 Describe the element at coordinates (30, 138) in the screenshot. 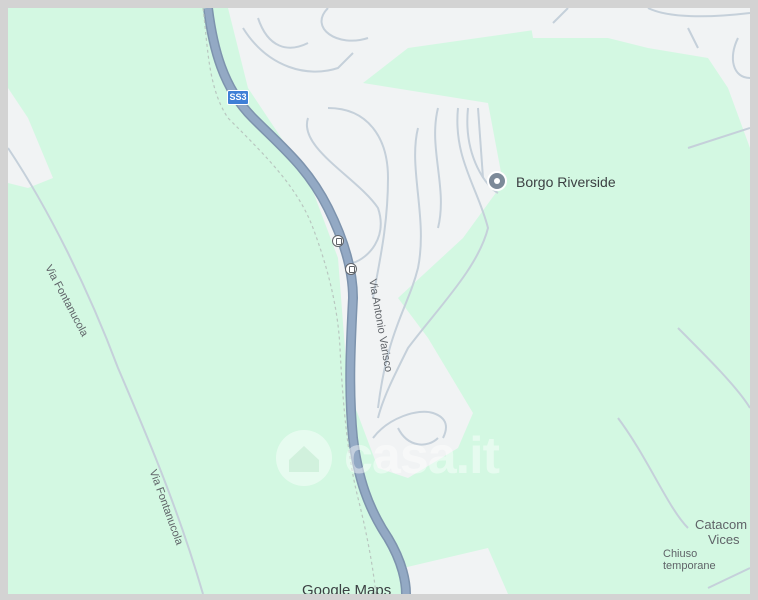

I see `urban-area-west` at that location.